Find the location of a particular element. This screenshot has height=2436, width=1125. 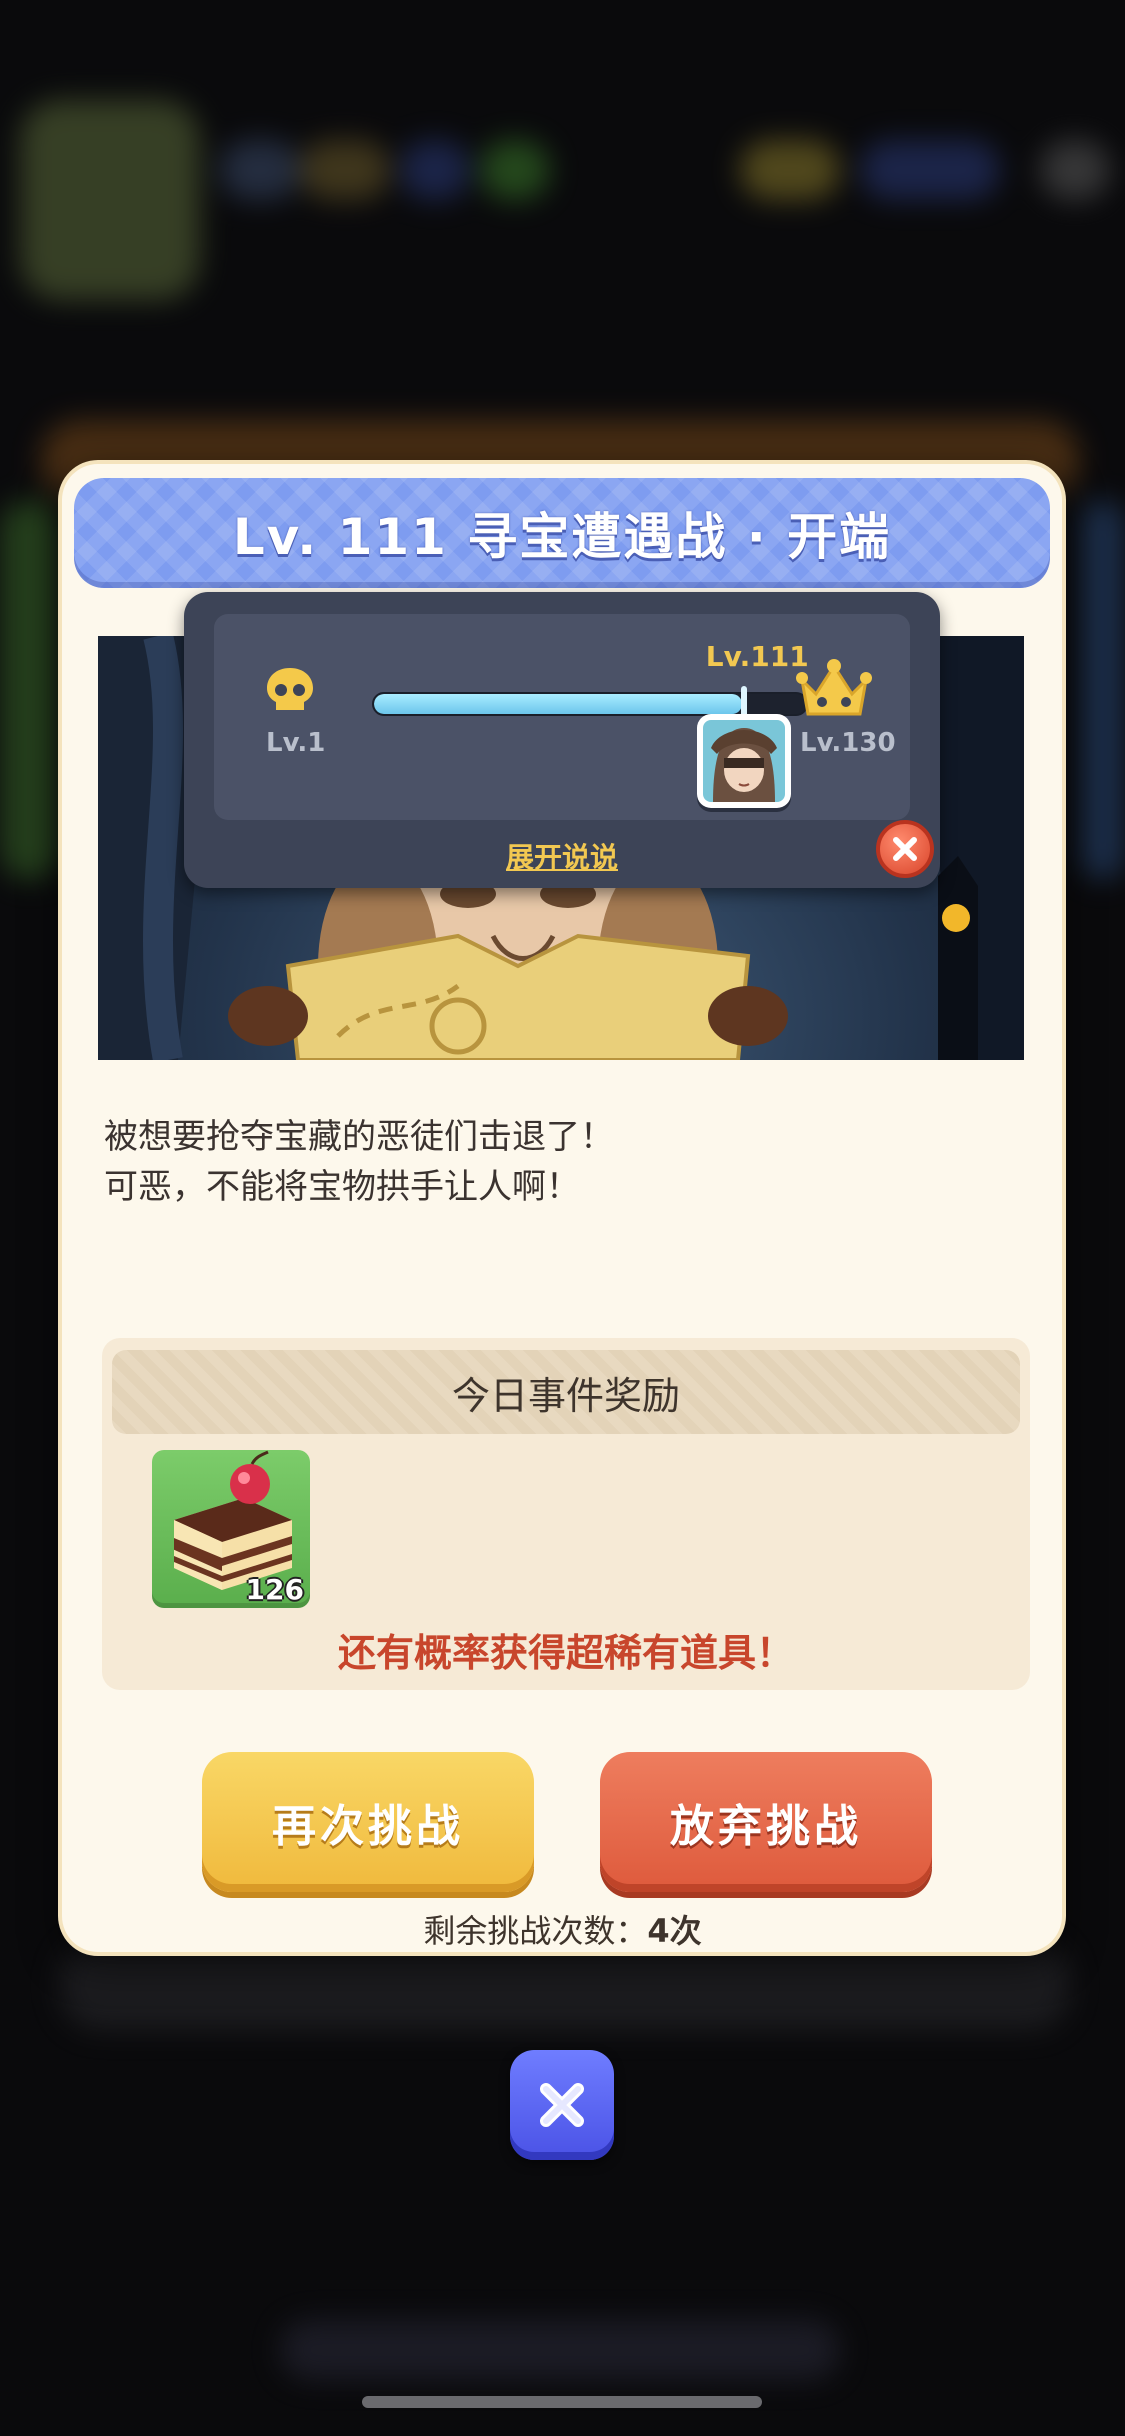

level-progress-fill is located at coordinates (558, 704).